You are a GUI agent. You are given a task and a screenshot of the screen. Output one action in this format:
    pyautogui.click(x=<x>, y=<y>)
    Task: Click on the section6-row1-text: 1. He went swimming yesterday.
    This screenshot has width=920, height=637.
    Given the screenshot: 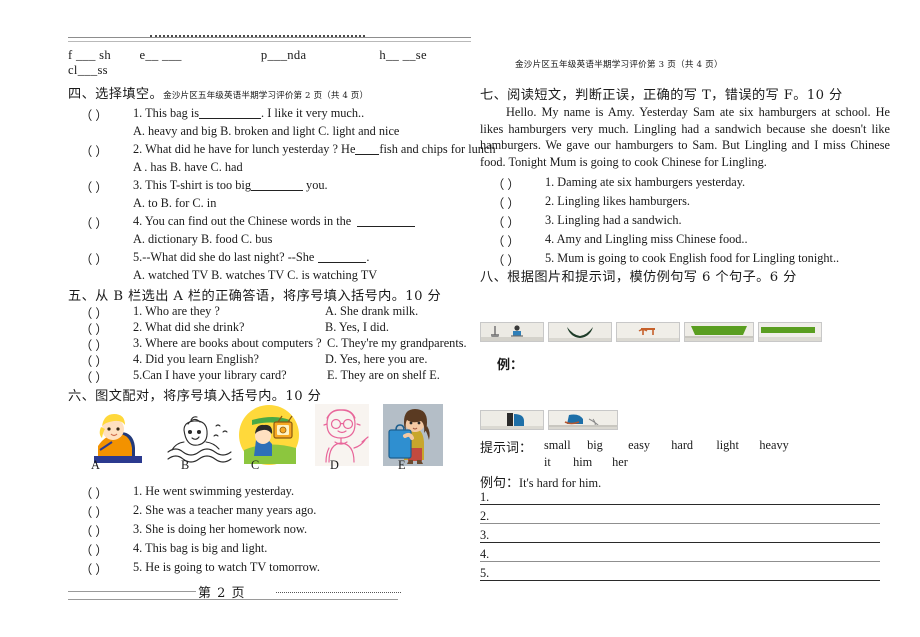 What is the action you would take?
    pyautogui.click(x=214, y=491)
    